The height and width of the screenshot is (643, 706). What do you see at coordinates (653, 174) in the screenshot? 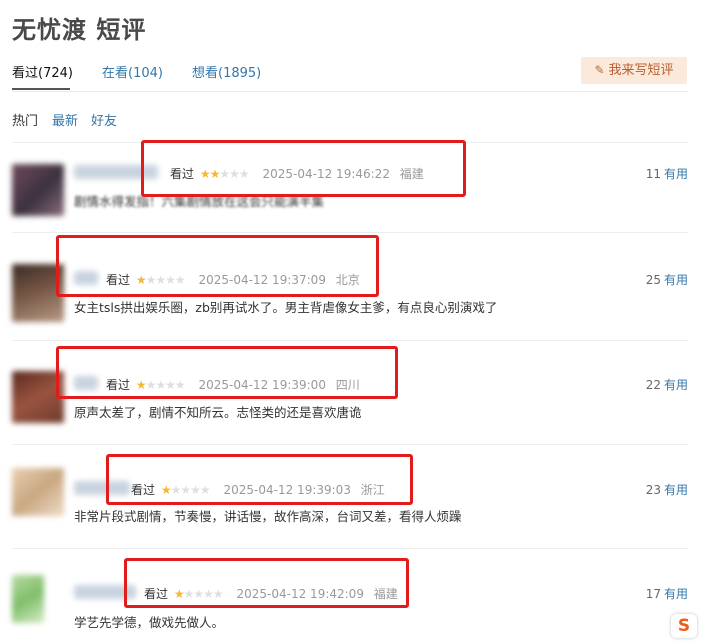
I see `useful-count: 11` at bounding box center [653, 174].